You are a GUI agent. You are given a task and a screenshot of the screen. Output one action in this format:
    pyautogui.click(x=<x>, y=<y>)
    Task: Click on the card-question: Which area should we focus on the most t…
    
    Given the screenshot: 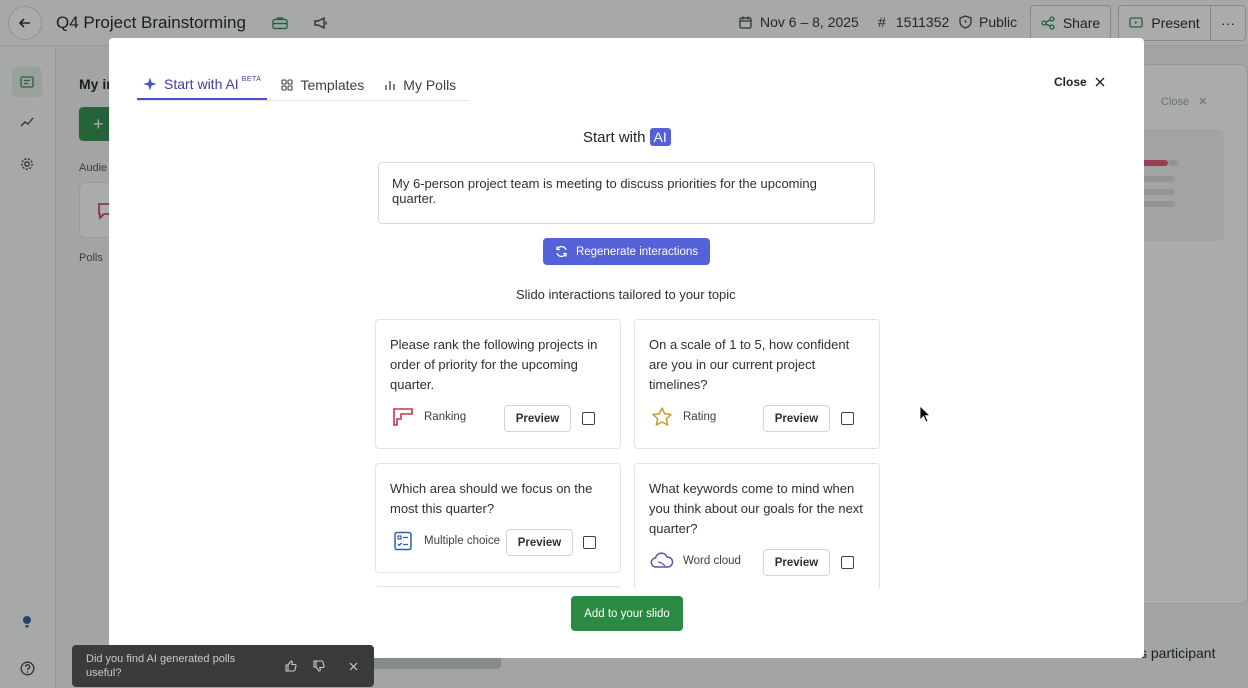 What is the action you would take?
    pyautogui.click(x=491, y=498)
    